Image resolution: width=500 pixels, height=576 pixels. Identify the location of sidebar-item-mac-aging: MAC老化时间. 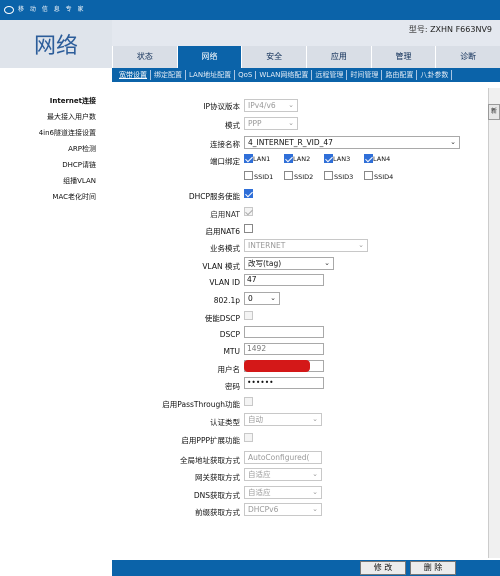
(74, 197).